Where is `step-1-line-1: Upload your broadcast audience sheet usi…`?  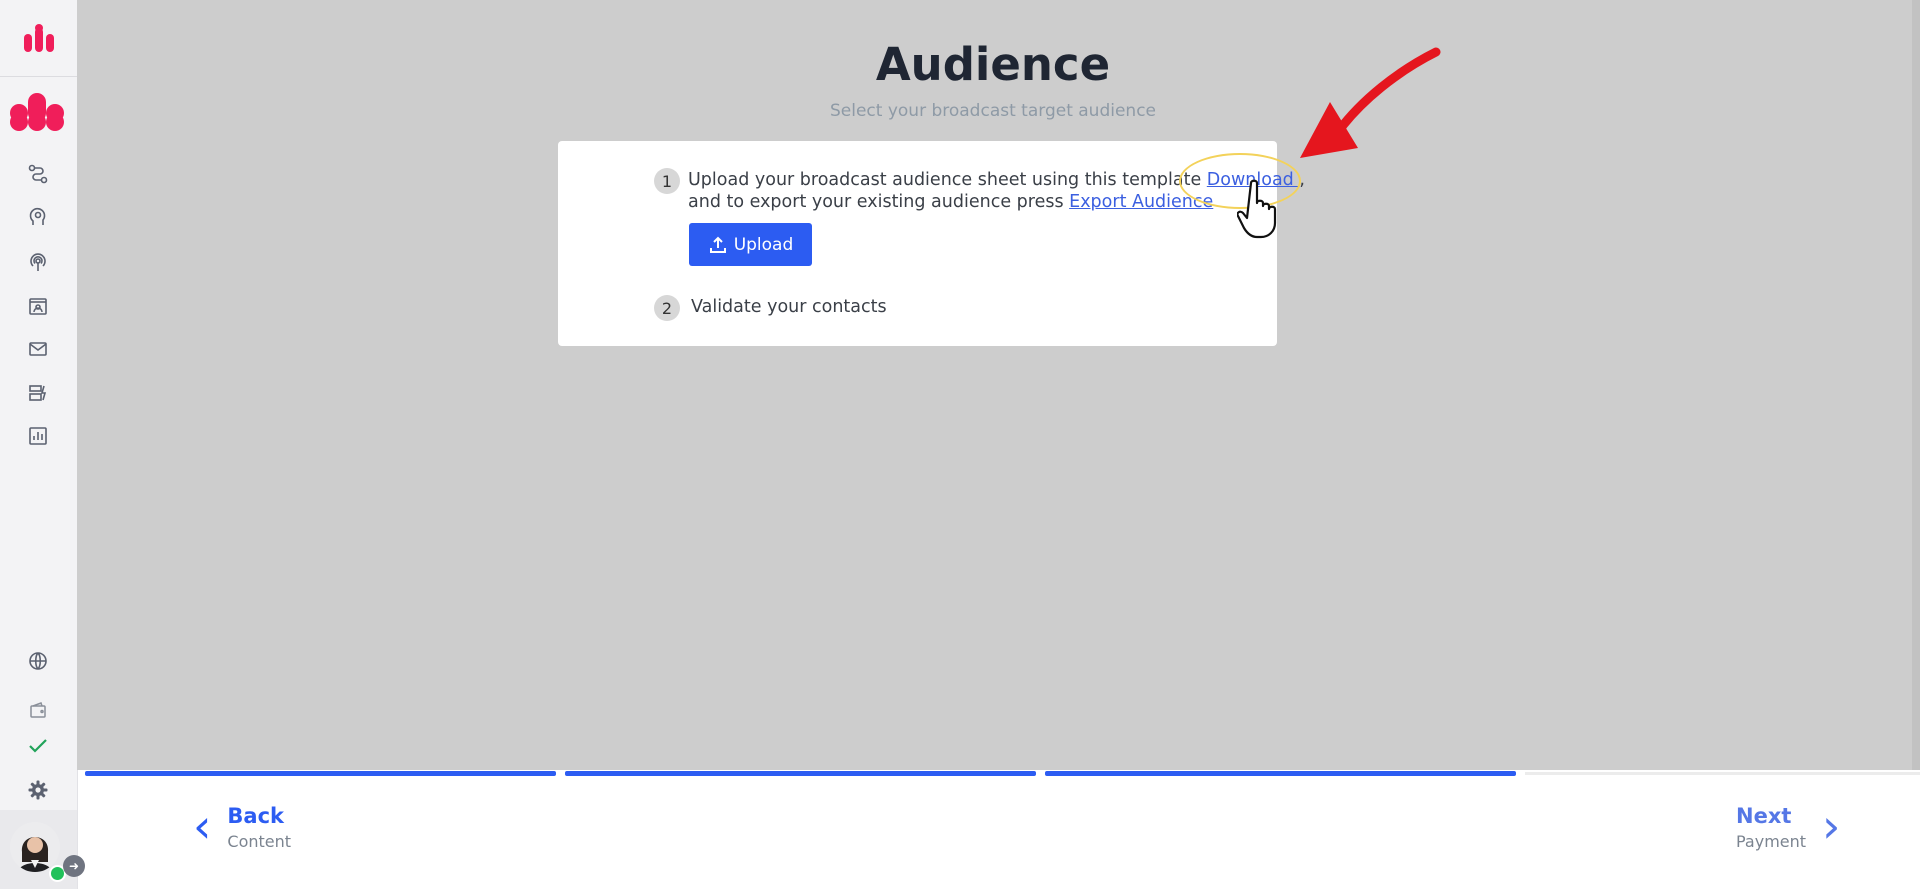
step-1-line-1: Upload your broadcast audience sheet usi… is located at coordinates (996, 180).